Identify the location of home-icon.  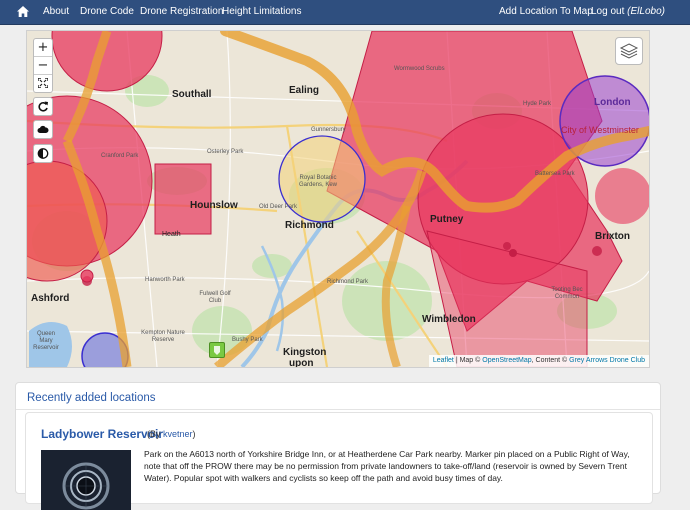
(23, 11).